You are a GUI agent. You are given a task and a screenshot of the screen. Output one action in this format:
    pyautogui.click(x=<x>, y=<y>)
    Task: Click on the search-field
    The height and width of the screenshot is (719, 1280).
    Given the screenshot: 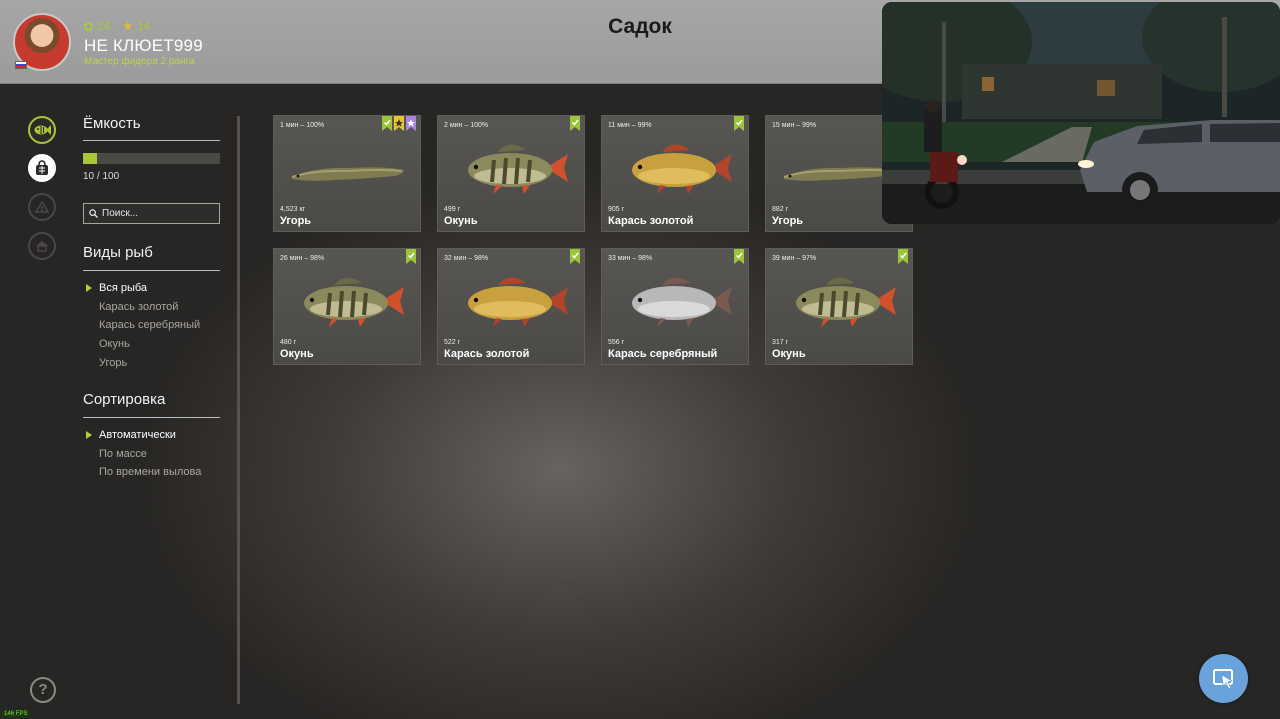 What is the action you would take?
    pyautogui.click(x=151, y=213)
    